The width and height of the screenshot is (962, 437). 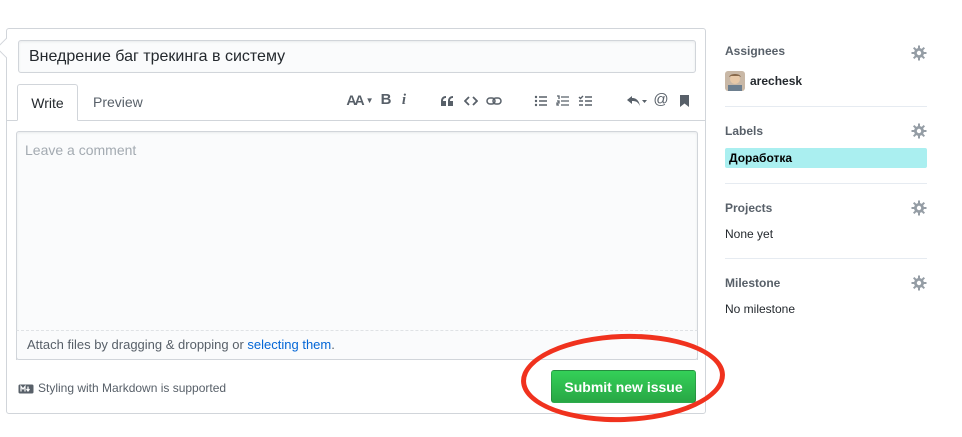 I want to click on form-pointer-arrow, so click(x=8, y=48).